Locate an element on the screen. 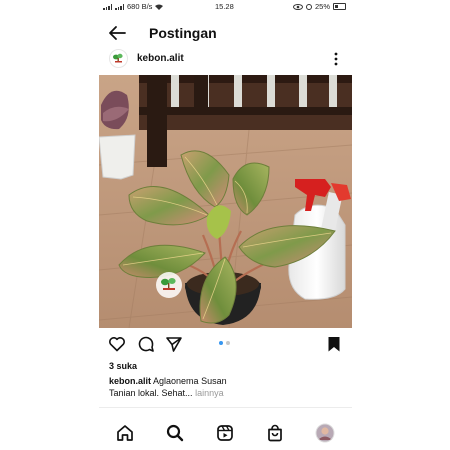 The height and width of the screenshot is (450, 450). status-time: 15.28 is located at coordinates (224, 6).